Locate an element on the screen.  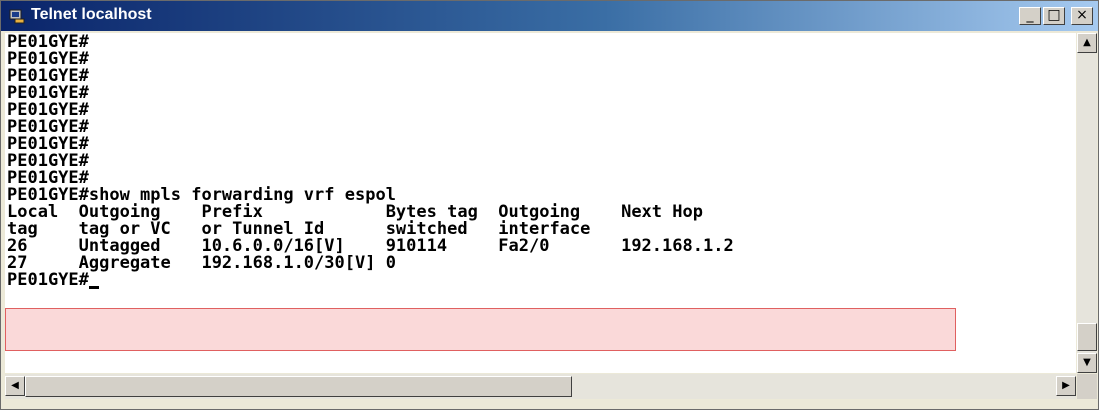
arrow-right-icon: ▶ is located at coordinates (1066, 385).